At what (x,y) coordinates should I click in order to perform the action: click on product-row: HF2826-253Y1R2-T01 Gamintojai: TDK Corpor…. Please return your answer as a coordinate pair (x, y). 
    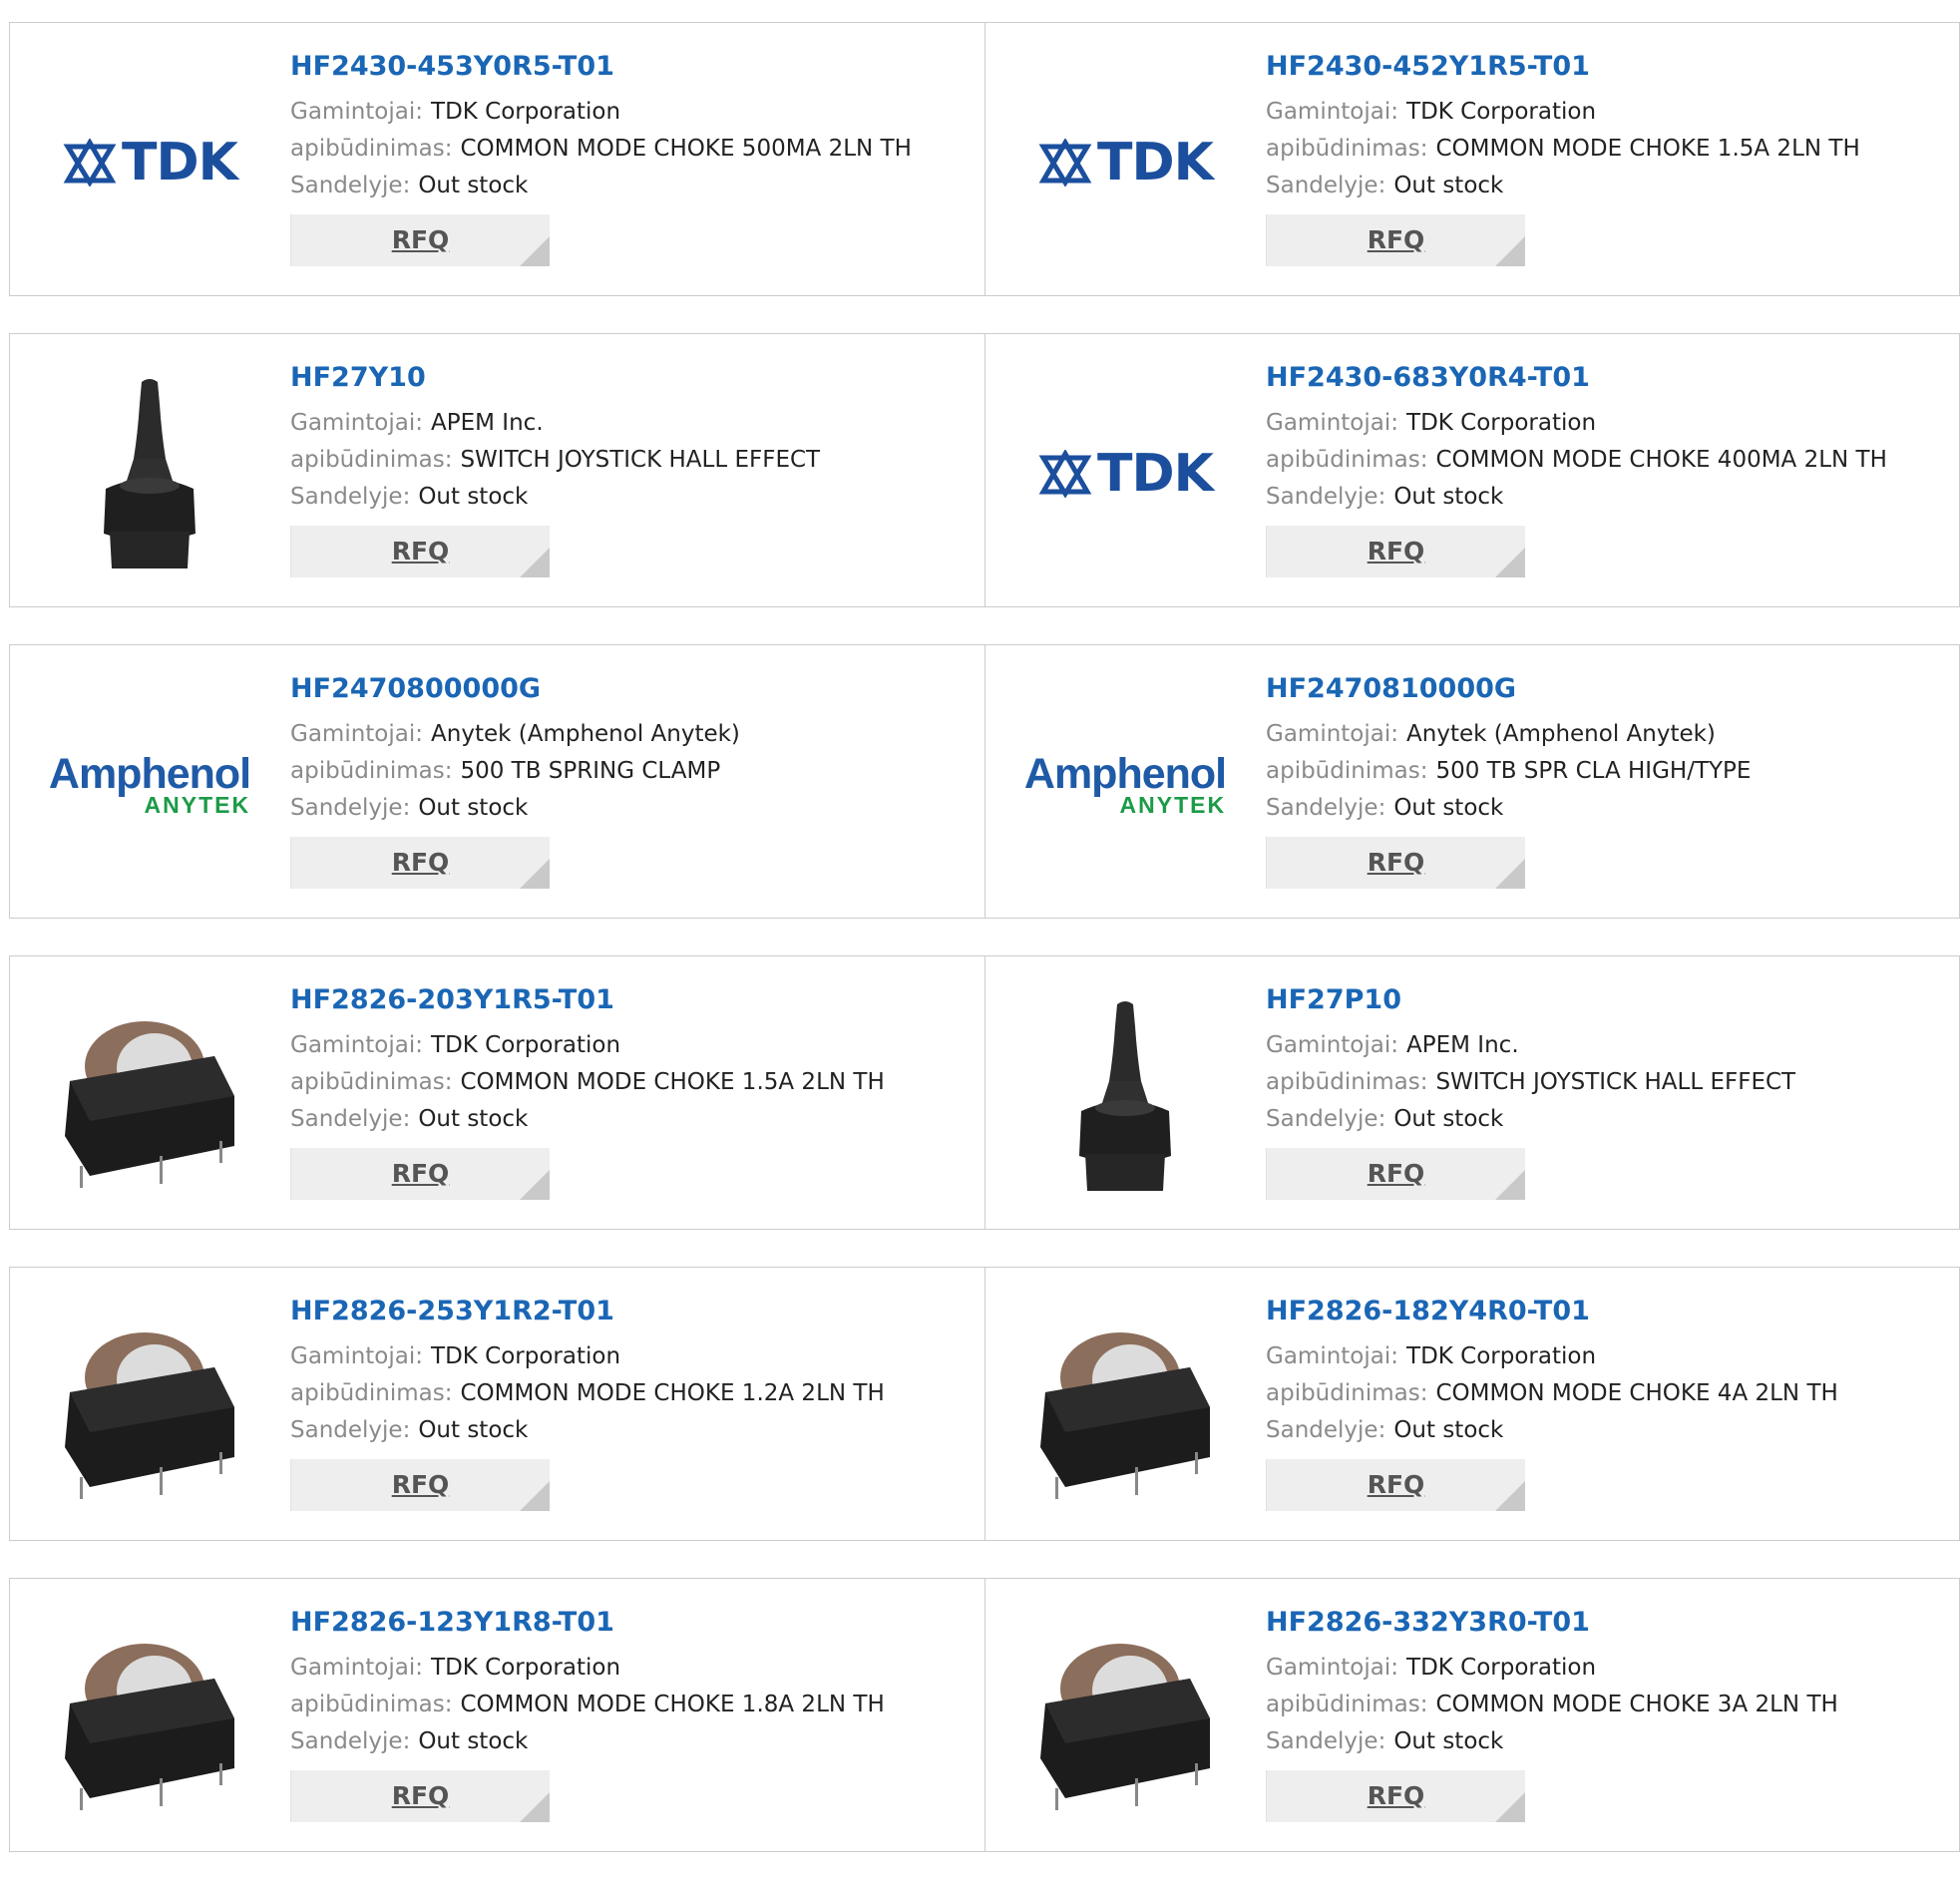
    Looking at the image, I should click on (985, 1404).